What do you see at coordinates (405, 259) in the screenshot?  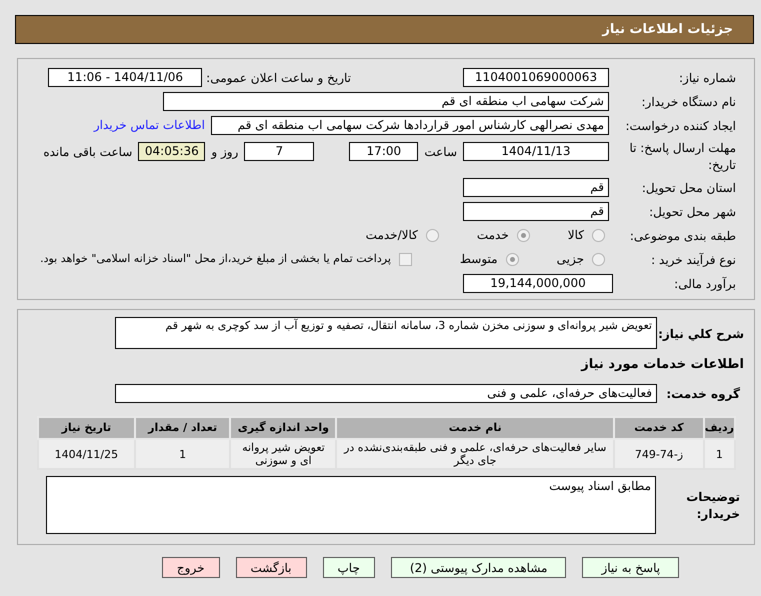 I see `checkbox` at bounding box center [405, 259].